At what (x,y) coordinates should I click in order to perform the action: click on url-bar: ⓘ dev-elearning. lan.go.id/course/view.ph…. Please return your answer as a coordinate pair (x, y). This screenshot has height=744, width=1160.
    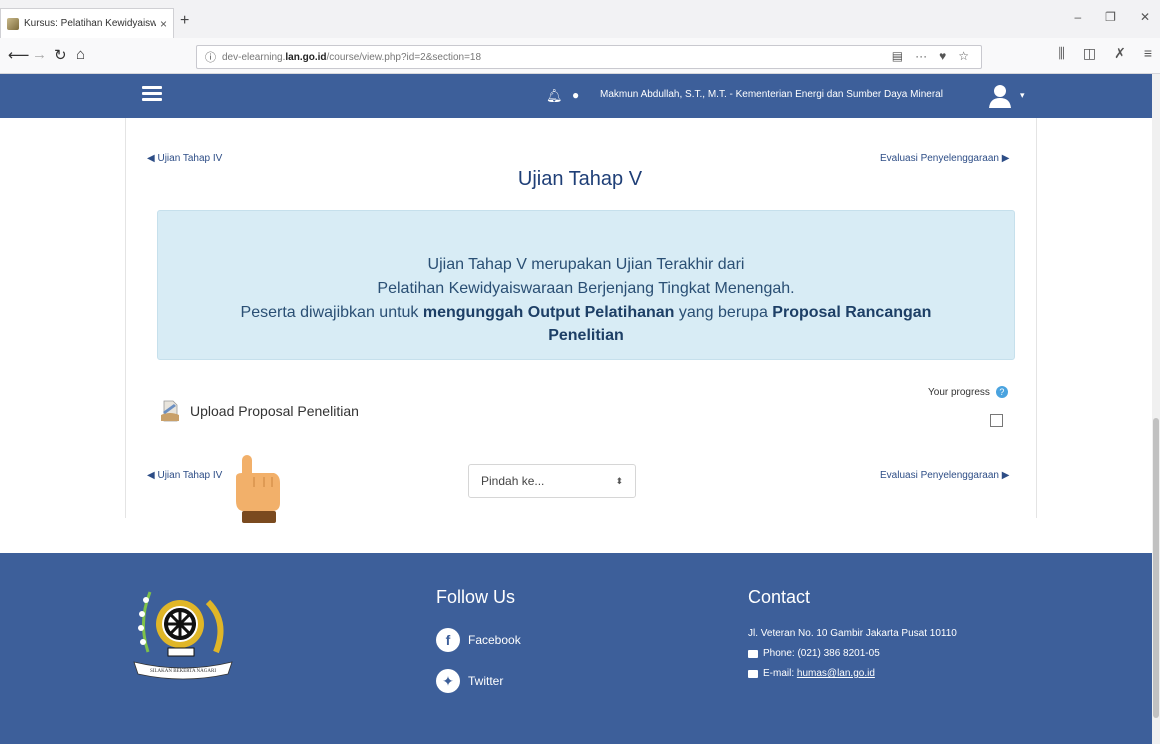
    Looking at the image, I should click on (589, 57).